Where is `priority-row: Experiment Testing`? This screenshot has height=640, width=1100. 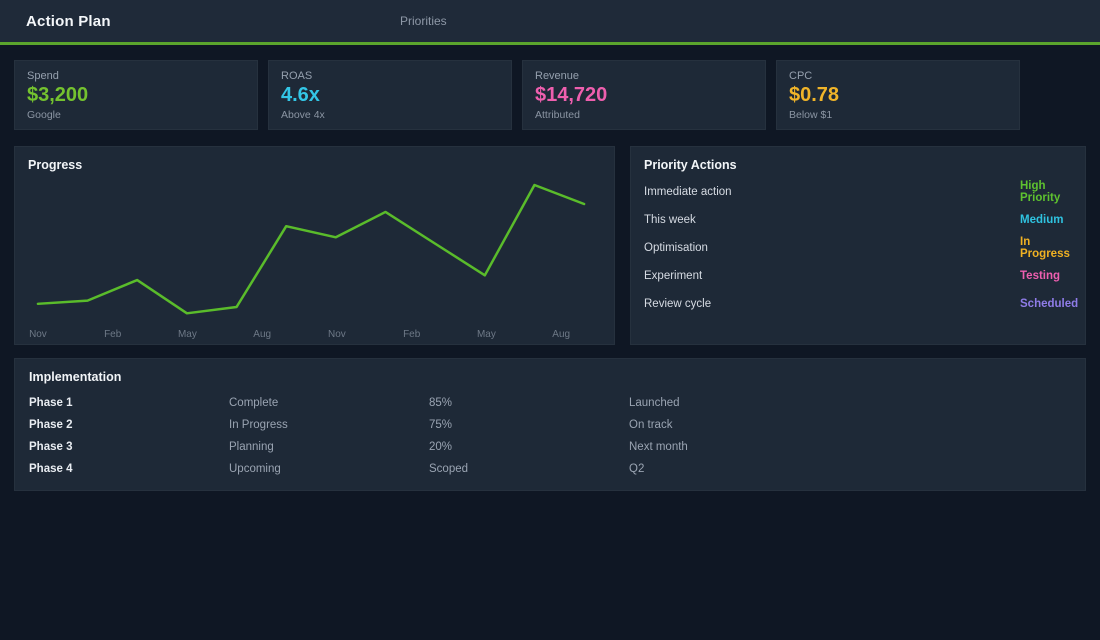 priority-row: Experiment Testing is located at coordinates (854, 276).